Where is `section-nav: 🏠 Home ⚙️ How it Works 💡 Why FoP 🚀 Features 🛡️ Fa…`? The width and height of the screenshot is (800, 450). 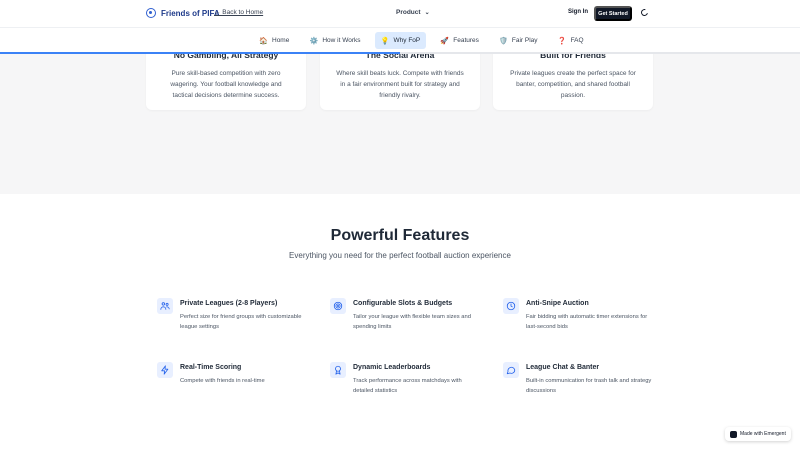 section-nav: 🏠 Home ⚙️ How it Works 💡 Why FoP 🚀 Features 🛡️ Fa… is located at coordinates (400, 40).